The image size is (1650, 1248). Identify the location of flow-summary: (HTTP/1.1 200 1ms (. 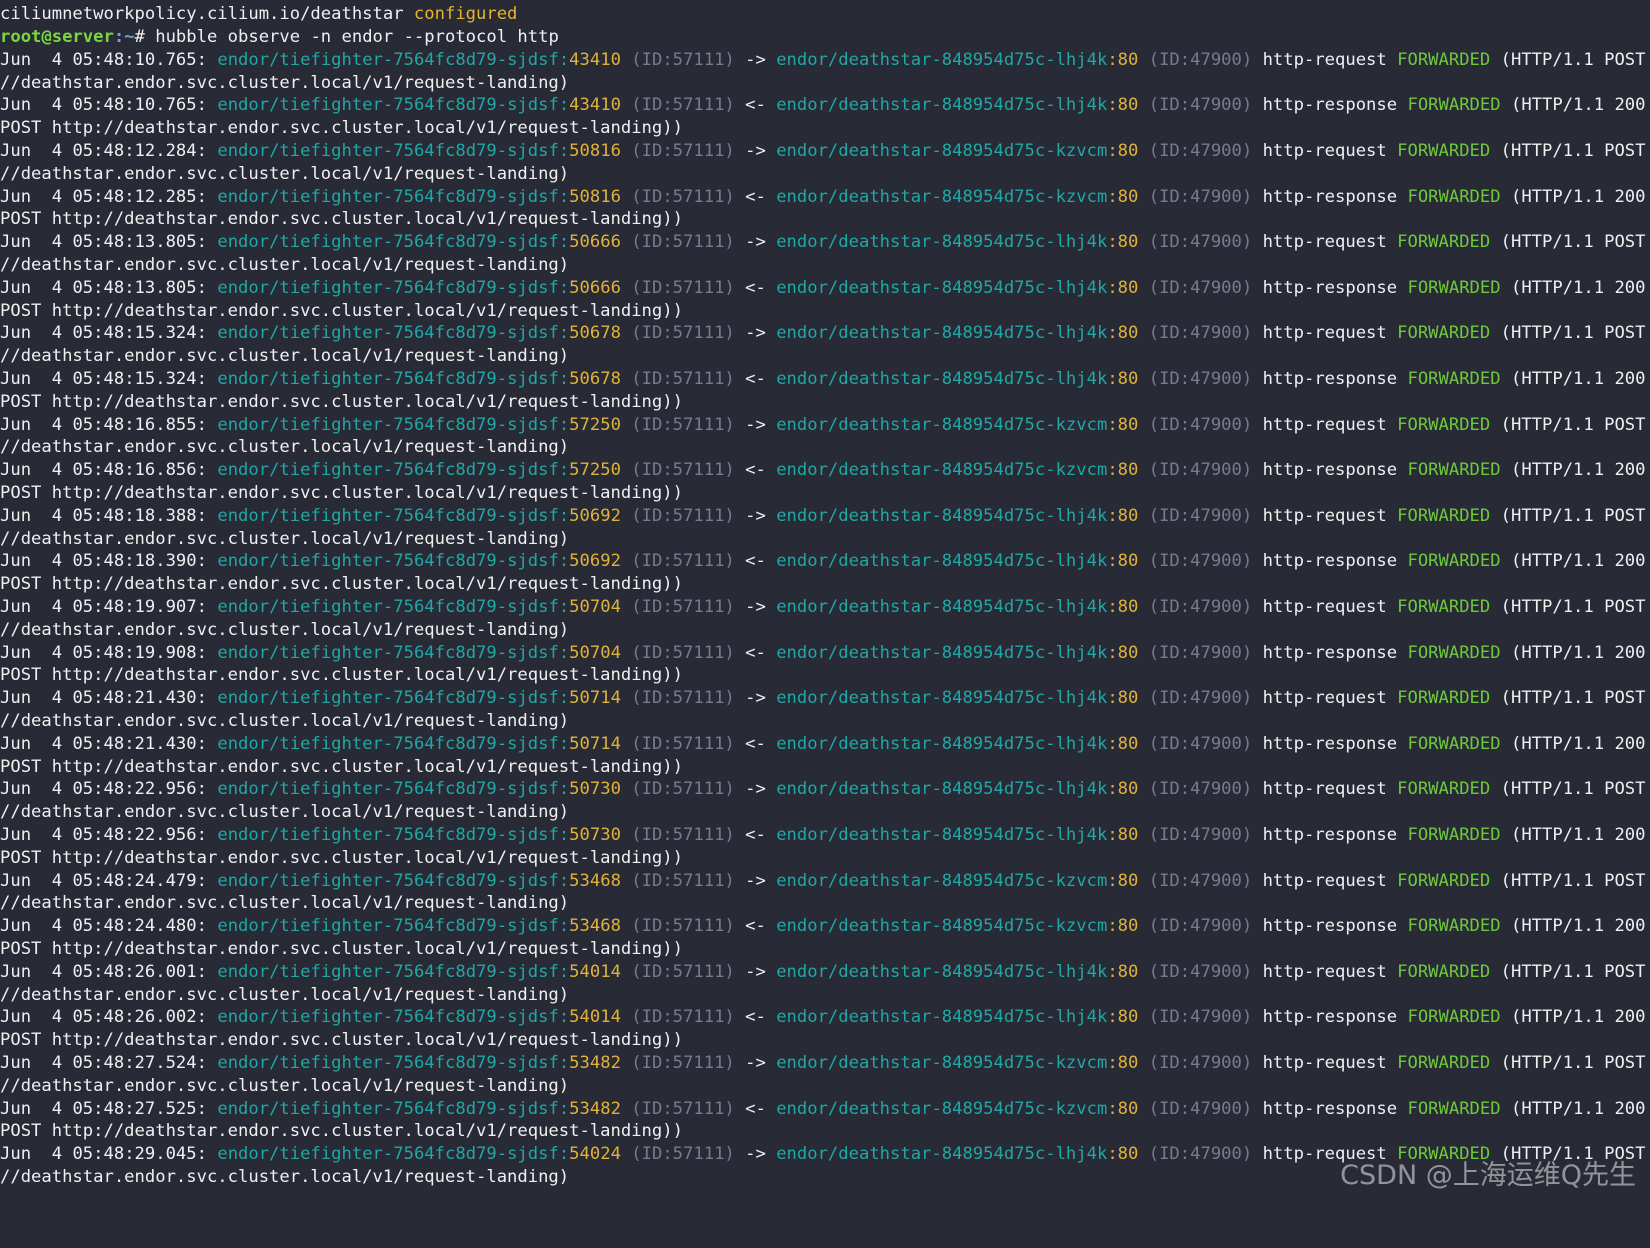
(1578, 105).